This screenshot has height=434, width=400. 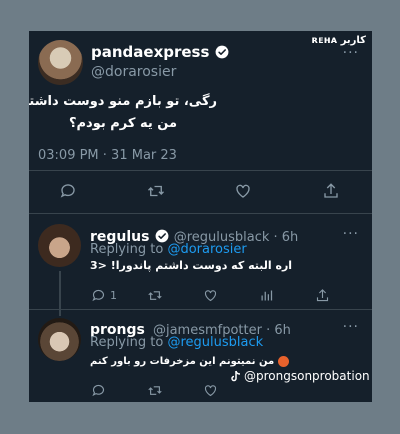 What do you see at coordinates (266, 295) in the screenshot?
I see `analytics-icon` at bounding box center [266, 295].